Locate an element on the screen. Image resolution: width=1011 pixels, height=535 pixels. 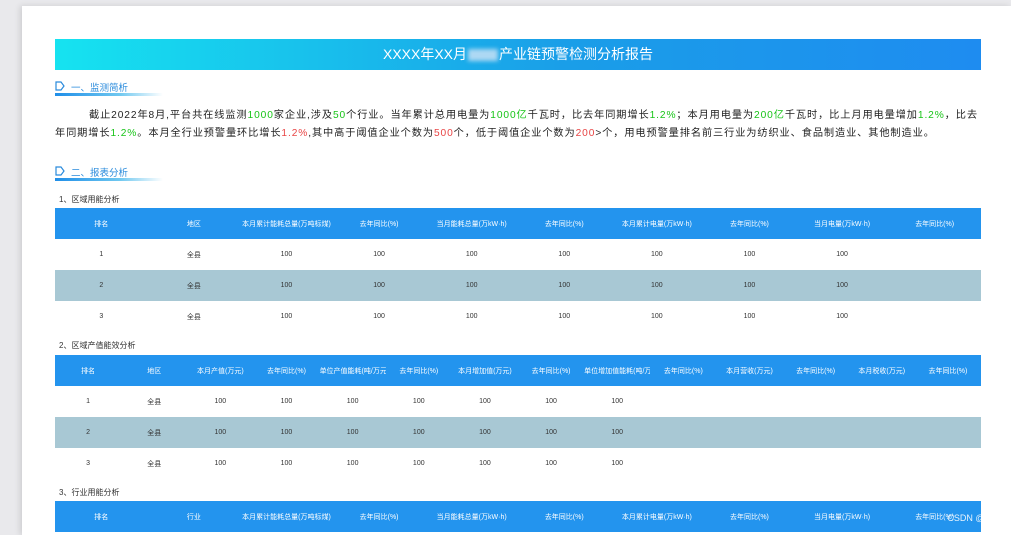
table1-title: 1、区域用能分析 is located at coordinates (89, 199).